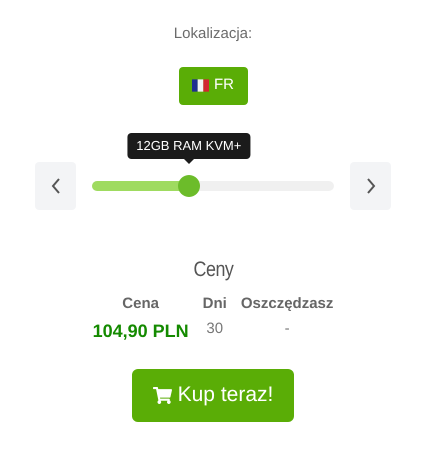  I want to click on chevron-right-icon, so click(371, 185).